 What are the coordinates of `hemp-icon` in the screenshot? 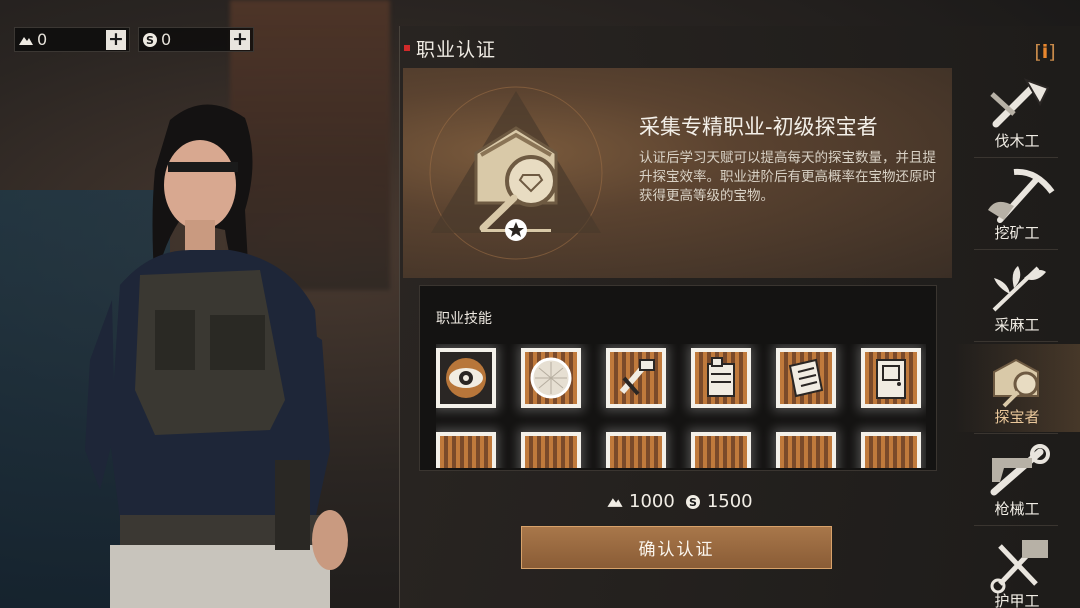 It's located at (1019, 289).